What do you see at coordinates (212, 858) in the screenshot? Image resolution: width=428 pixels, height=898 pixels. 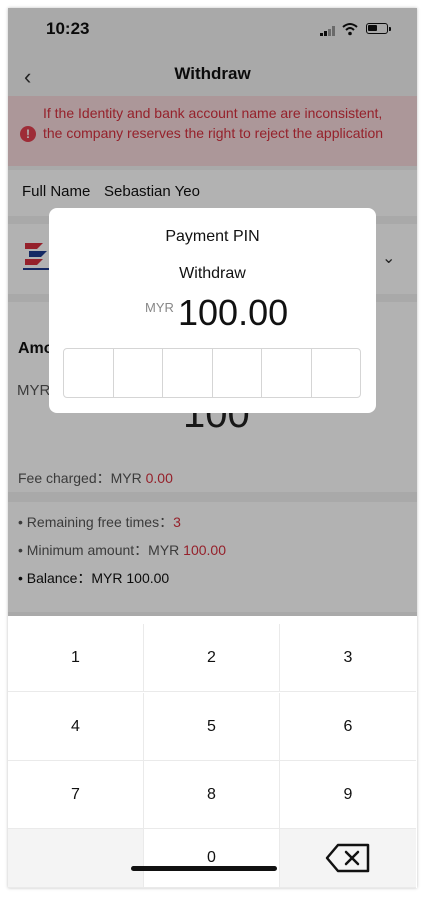 I see `key-0: 0` at bounding box center [212, 858].